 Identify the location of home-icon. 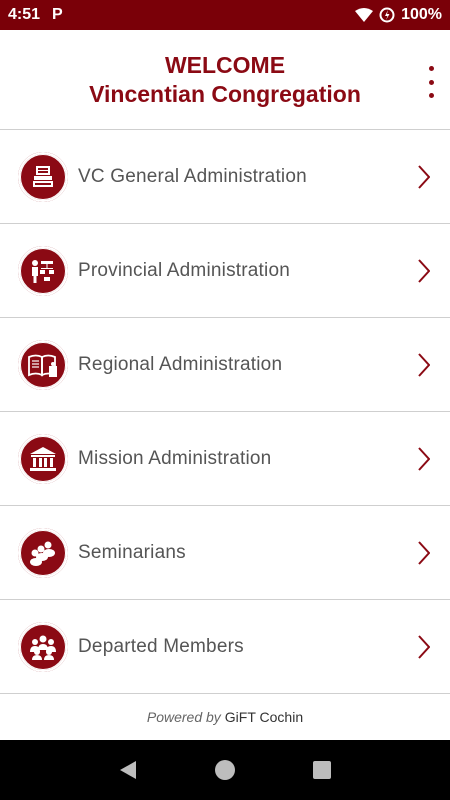
(225, 770).